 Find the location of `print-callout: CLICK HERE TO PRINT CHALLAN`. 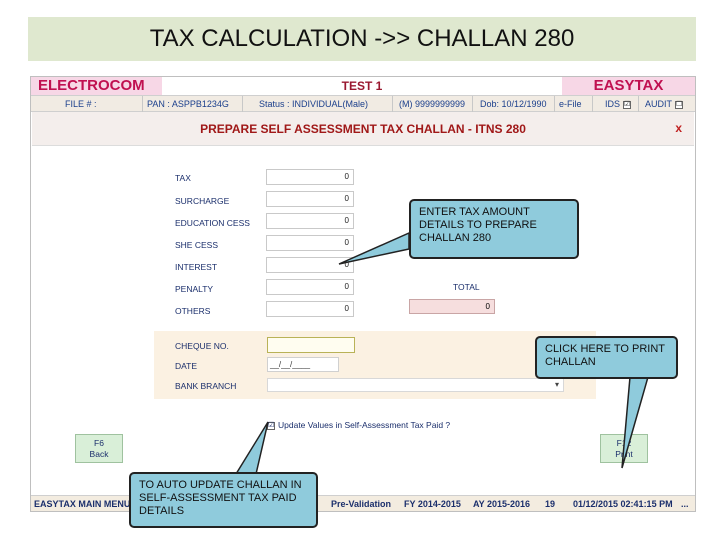

print-callout: CLICK HERE TO PRINT CHALLAN is located at coordinates (606, 357).